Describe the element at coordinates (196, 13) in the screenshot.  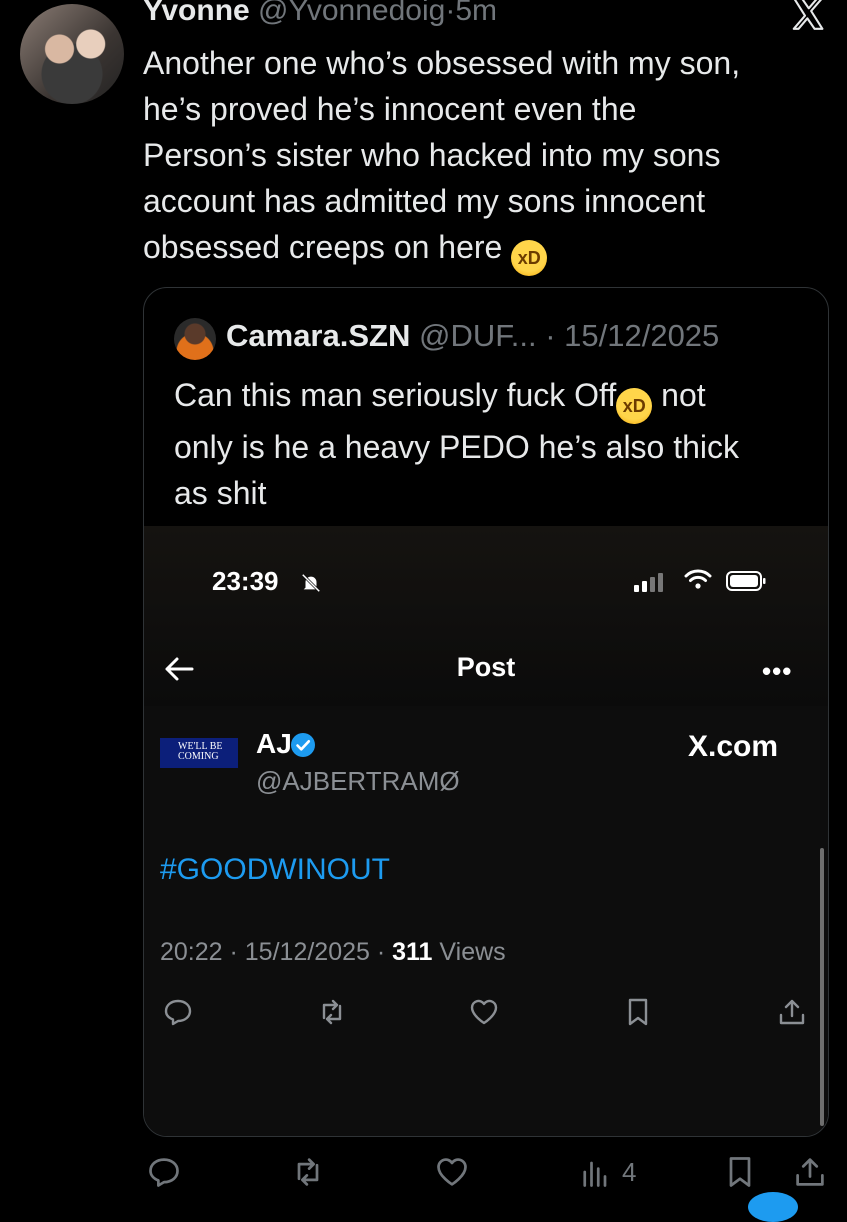
I see `author-name: Yvonne` at that location.